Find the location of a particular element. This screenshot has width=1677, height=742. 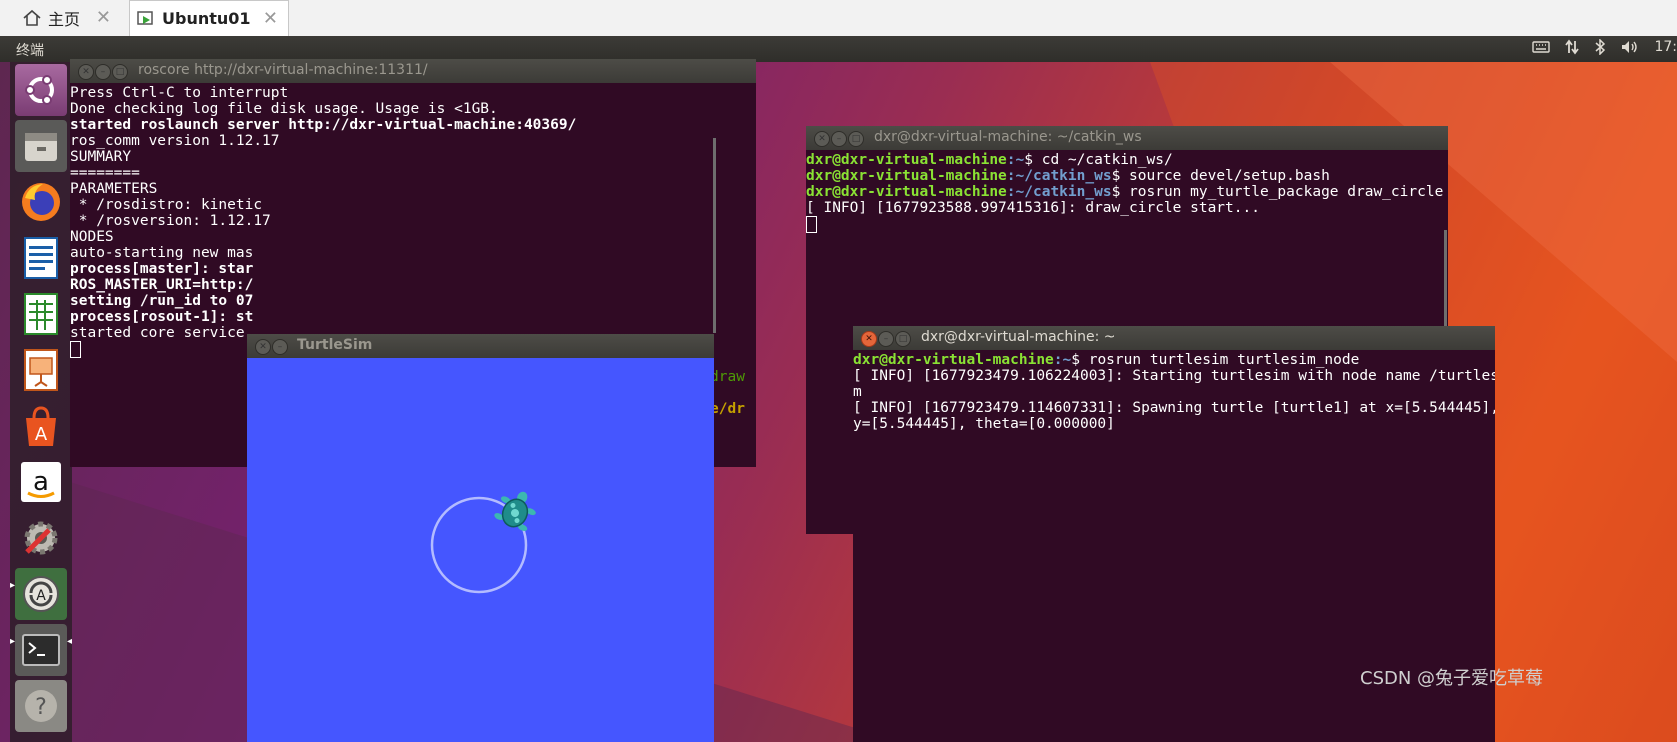

vm-tab-bar: 主页 ✕ Ubuntu01 ✕ is located at coordinates (838, 18).